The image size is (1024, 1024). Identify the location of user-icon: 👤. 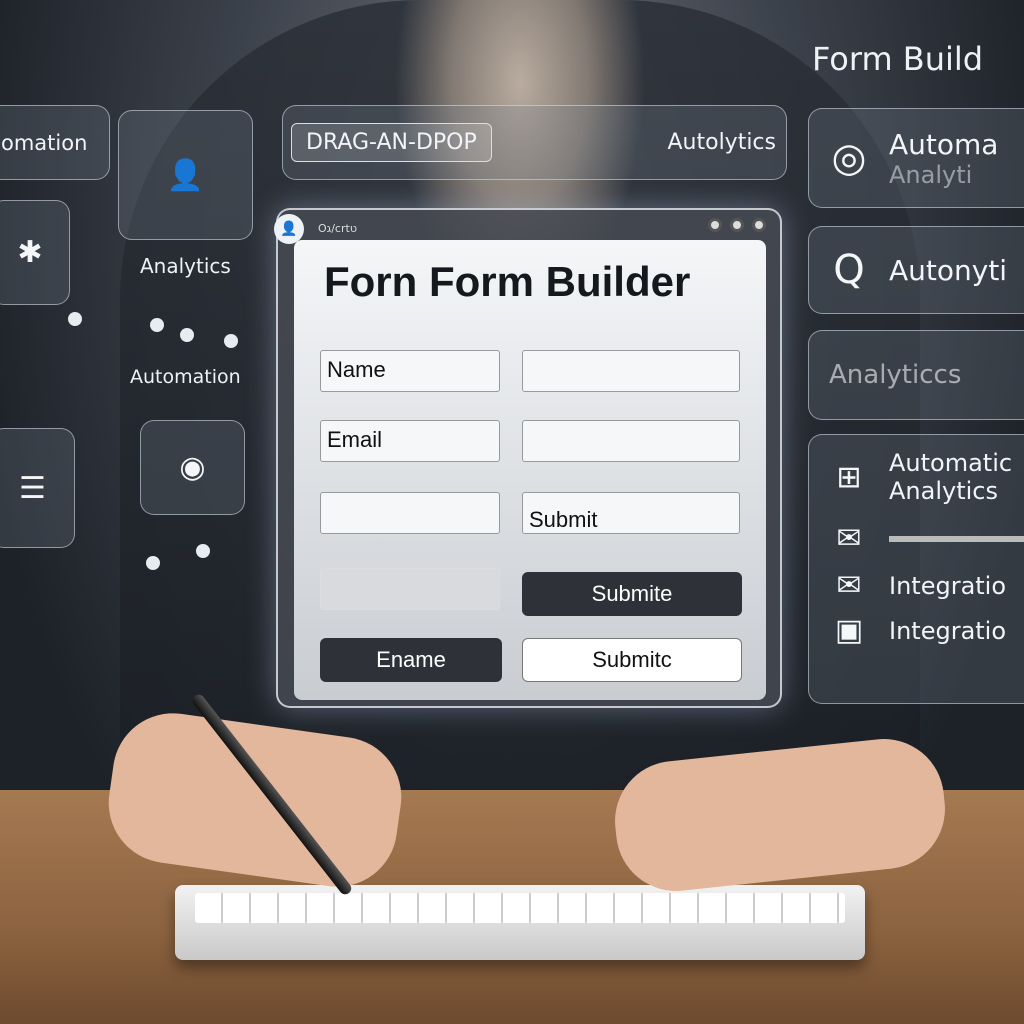
(185, 175).